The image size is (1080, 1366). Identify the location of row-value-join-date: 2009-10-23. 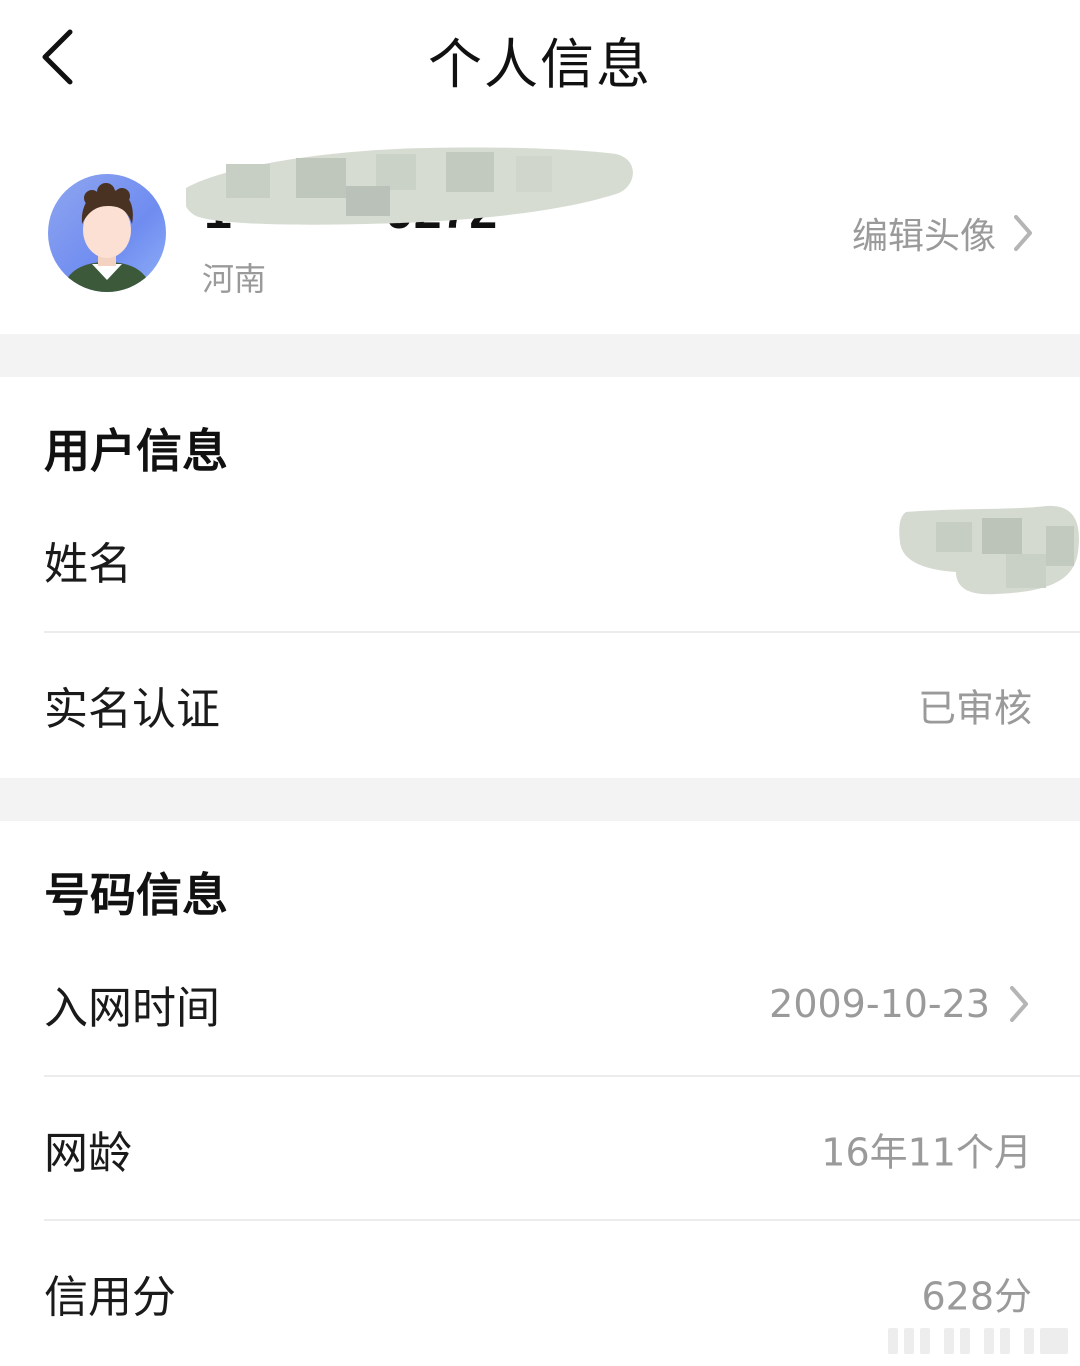
(900, 1004).